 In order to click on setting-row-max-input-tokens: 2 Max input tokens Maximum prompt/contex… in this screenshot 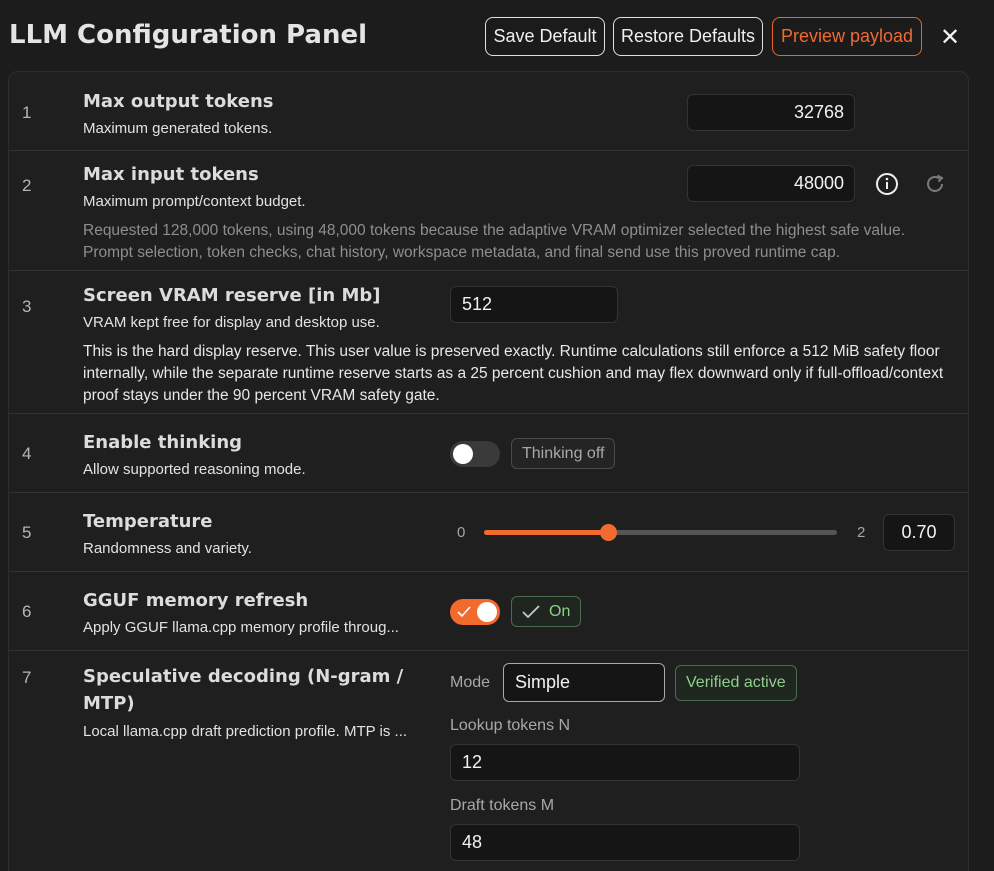, I will do `click(488, 211)`.